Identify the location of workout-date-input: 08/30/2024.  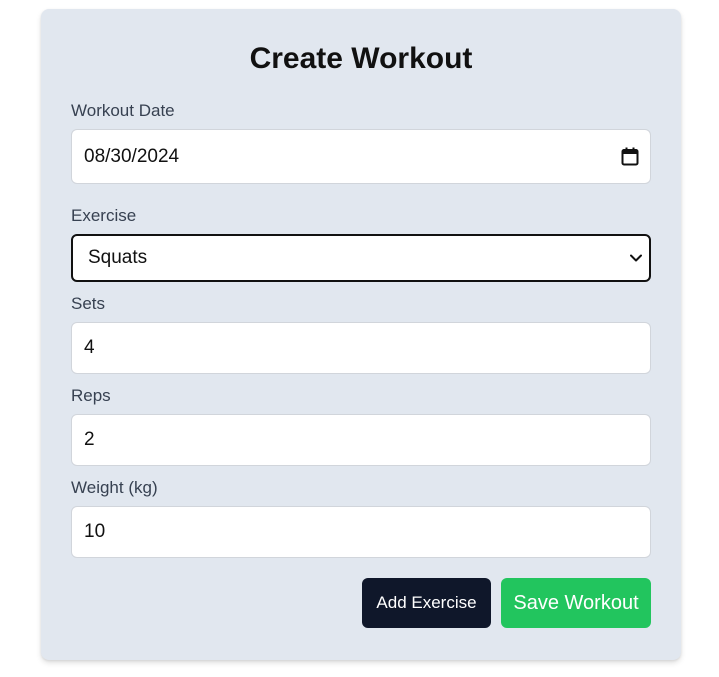
(361, 156).